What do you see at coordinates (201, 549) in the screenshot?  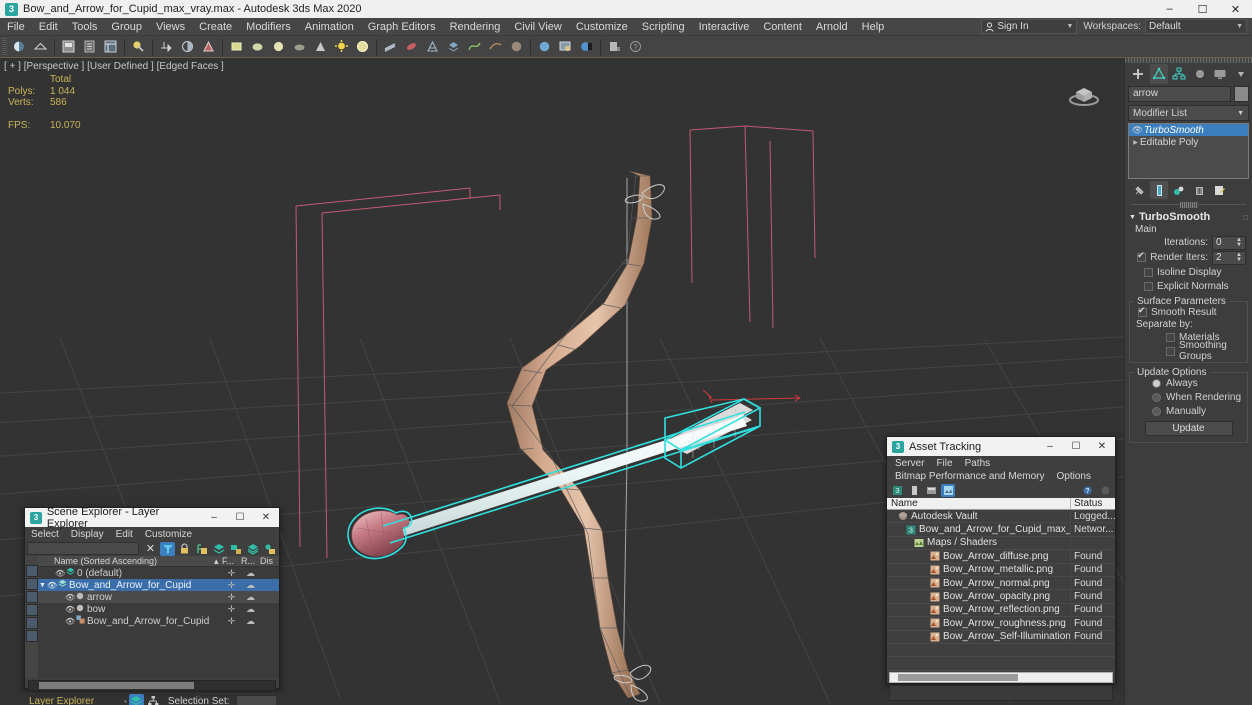 I see `add-layer-icon` at bounding box center [201, 549].